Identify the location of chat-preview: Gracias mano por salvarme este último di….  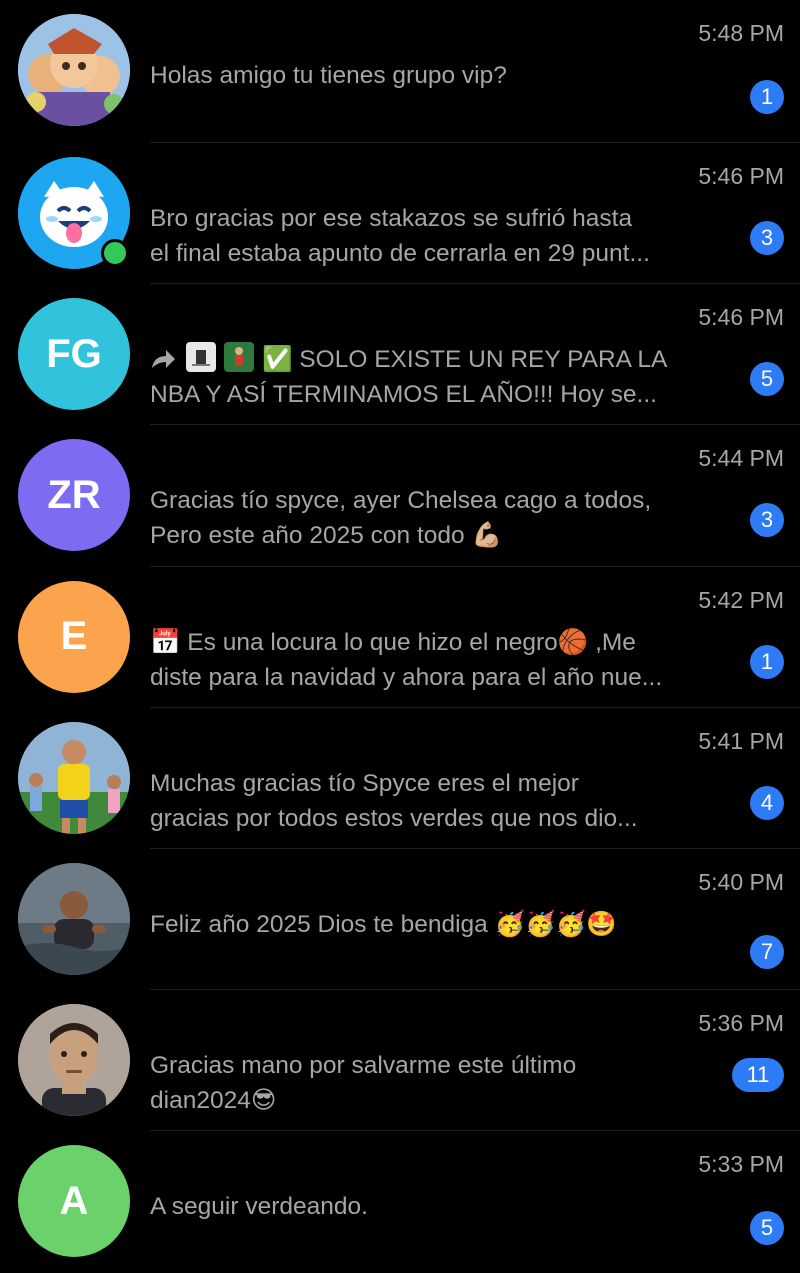
(444, 1083).